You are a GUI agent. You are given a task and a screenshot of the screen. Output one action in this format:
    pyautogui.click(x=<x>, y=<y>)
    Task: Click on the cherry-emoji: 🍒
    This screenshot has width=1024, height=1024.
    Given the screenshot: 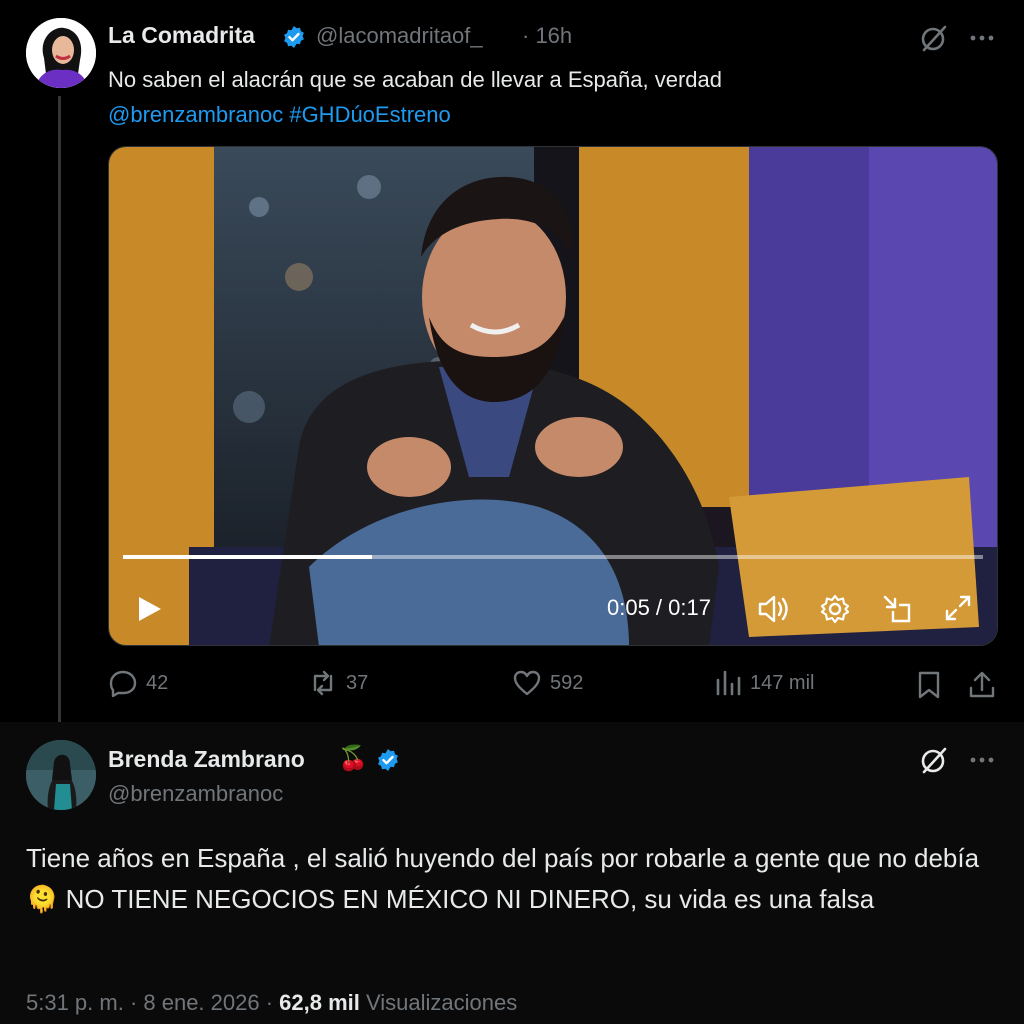 What is the action you would take?
    pyautogui.click(x=353, y=758)
    